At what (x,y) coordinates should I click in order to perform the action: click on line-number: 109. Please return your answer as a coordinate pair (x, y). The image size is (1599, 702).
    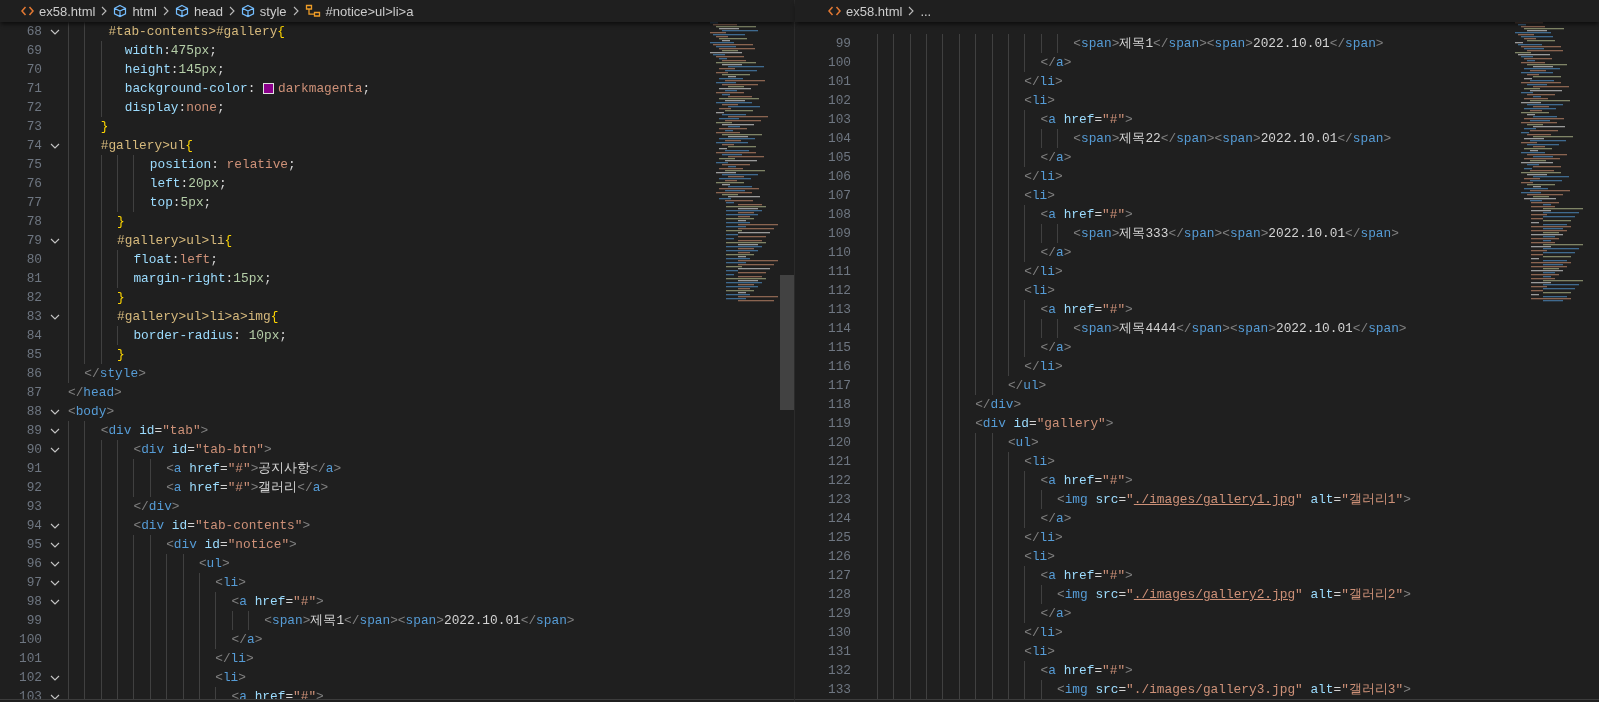
    Looking at the image, I should click on (838, 234).